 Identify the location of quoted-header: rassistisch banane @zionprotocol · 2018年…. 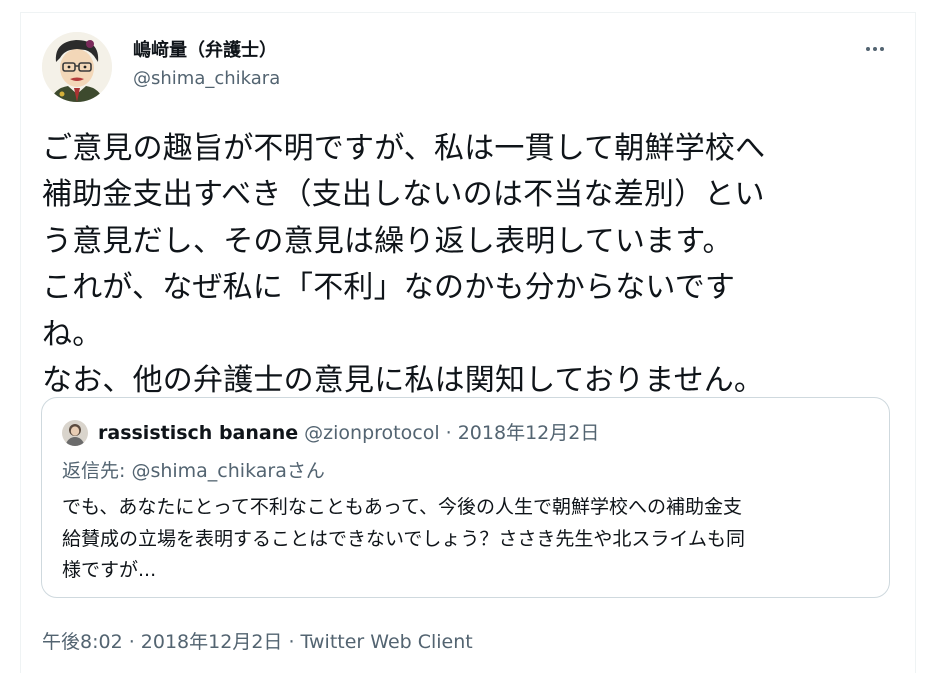
(348, 433).